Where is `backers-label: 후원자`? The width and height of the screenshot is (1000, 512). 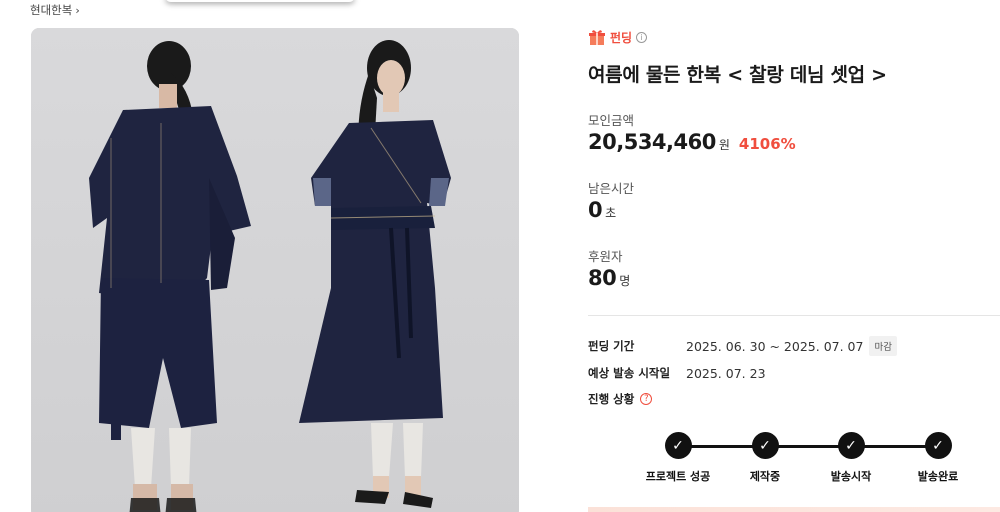
backers-label: 후원자 is located at coordinates (605, 256).